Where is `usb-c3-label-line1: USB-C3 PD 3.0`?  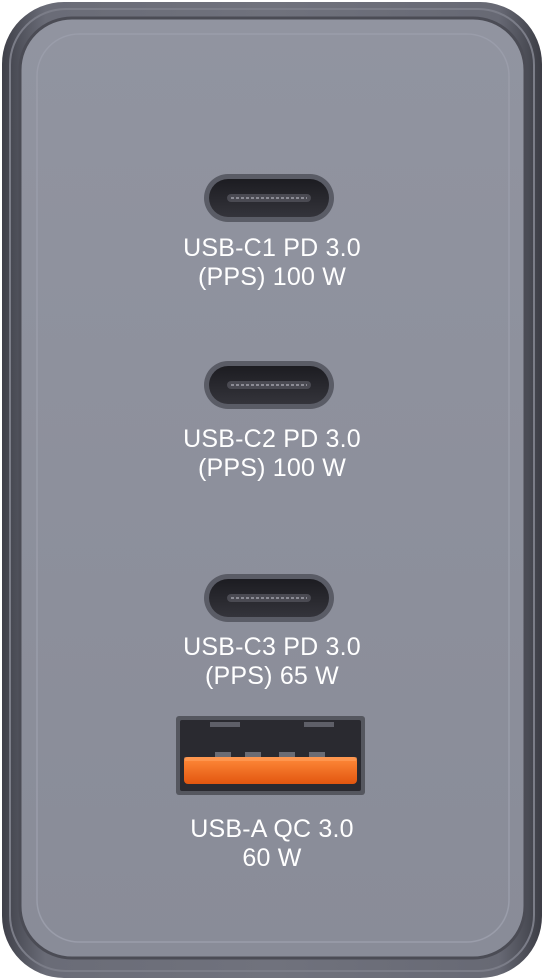 usb-c3-label-line1: USB-C3 PD 3.0 is located at coordinates (272, 647).